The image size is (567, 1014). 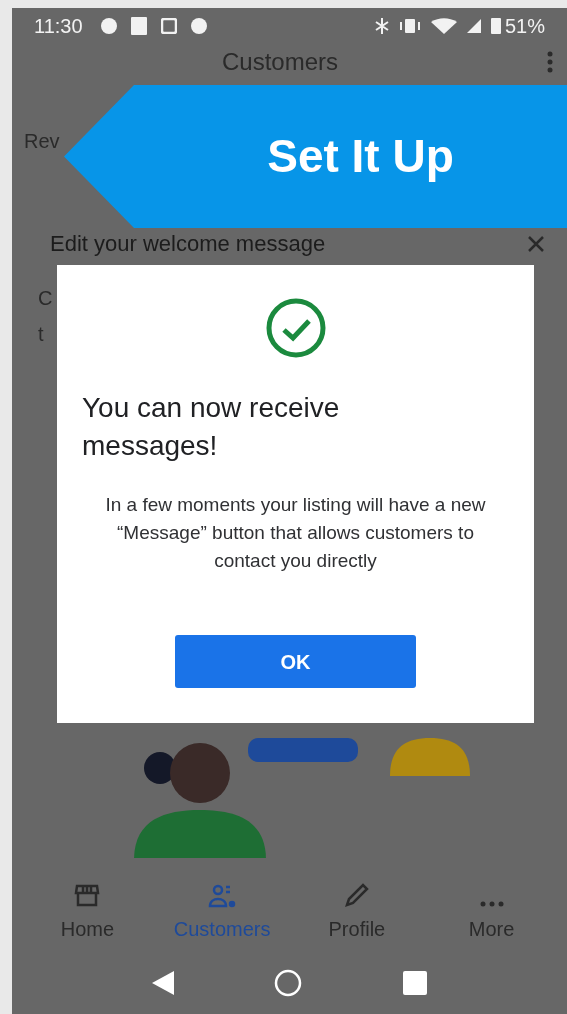 I want to click on wifi-icon, so click(x=443, y=26).